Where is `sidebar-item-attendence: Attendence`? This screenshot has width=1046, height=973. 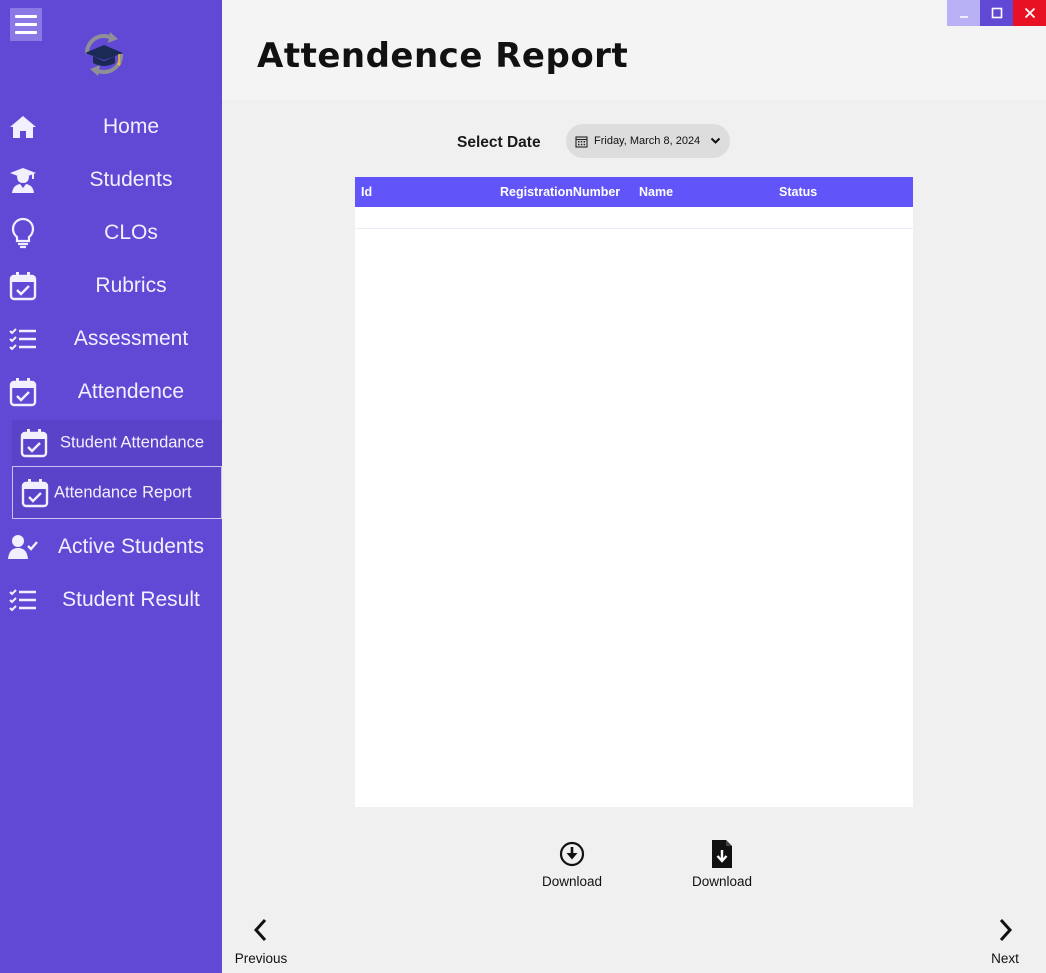
sidebar-item-attendence: Attendence is located at coordinates (111, 392).